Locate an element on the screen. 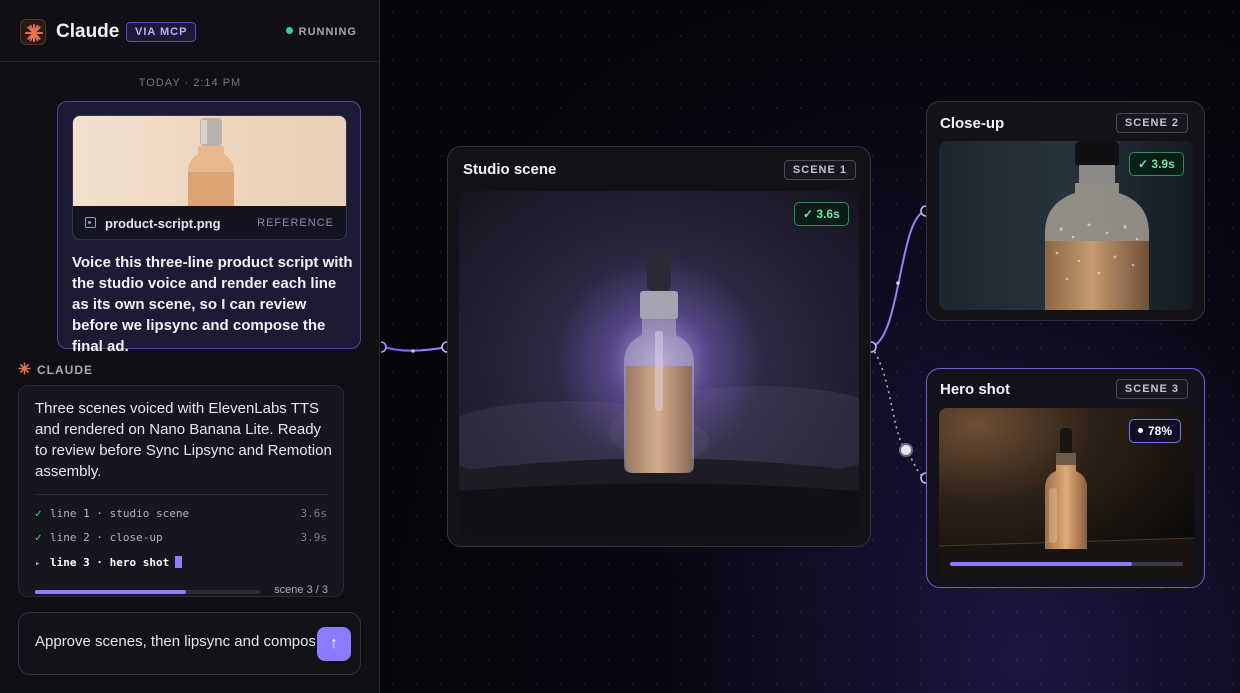 This screenshot has width=1240, height=693. task-line-time: 3.6s is located at coordinates (314, 513).